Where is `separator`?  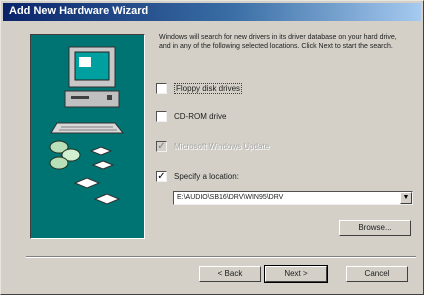
separator is located at coordinates (221, 257).